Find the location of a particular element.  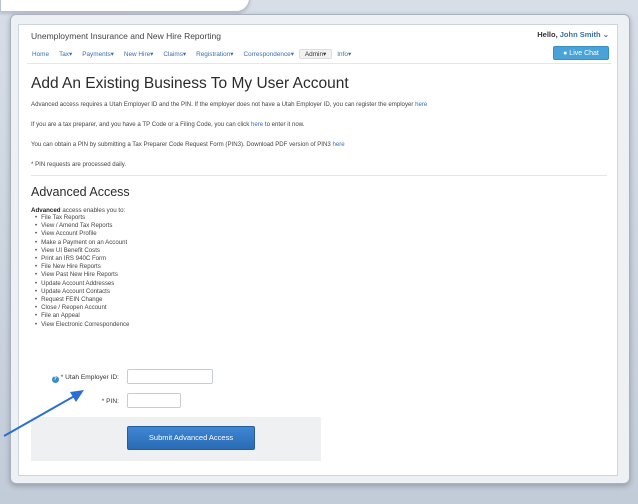

list-item: File an Appeal is located at coordinates (82, 316).